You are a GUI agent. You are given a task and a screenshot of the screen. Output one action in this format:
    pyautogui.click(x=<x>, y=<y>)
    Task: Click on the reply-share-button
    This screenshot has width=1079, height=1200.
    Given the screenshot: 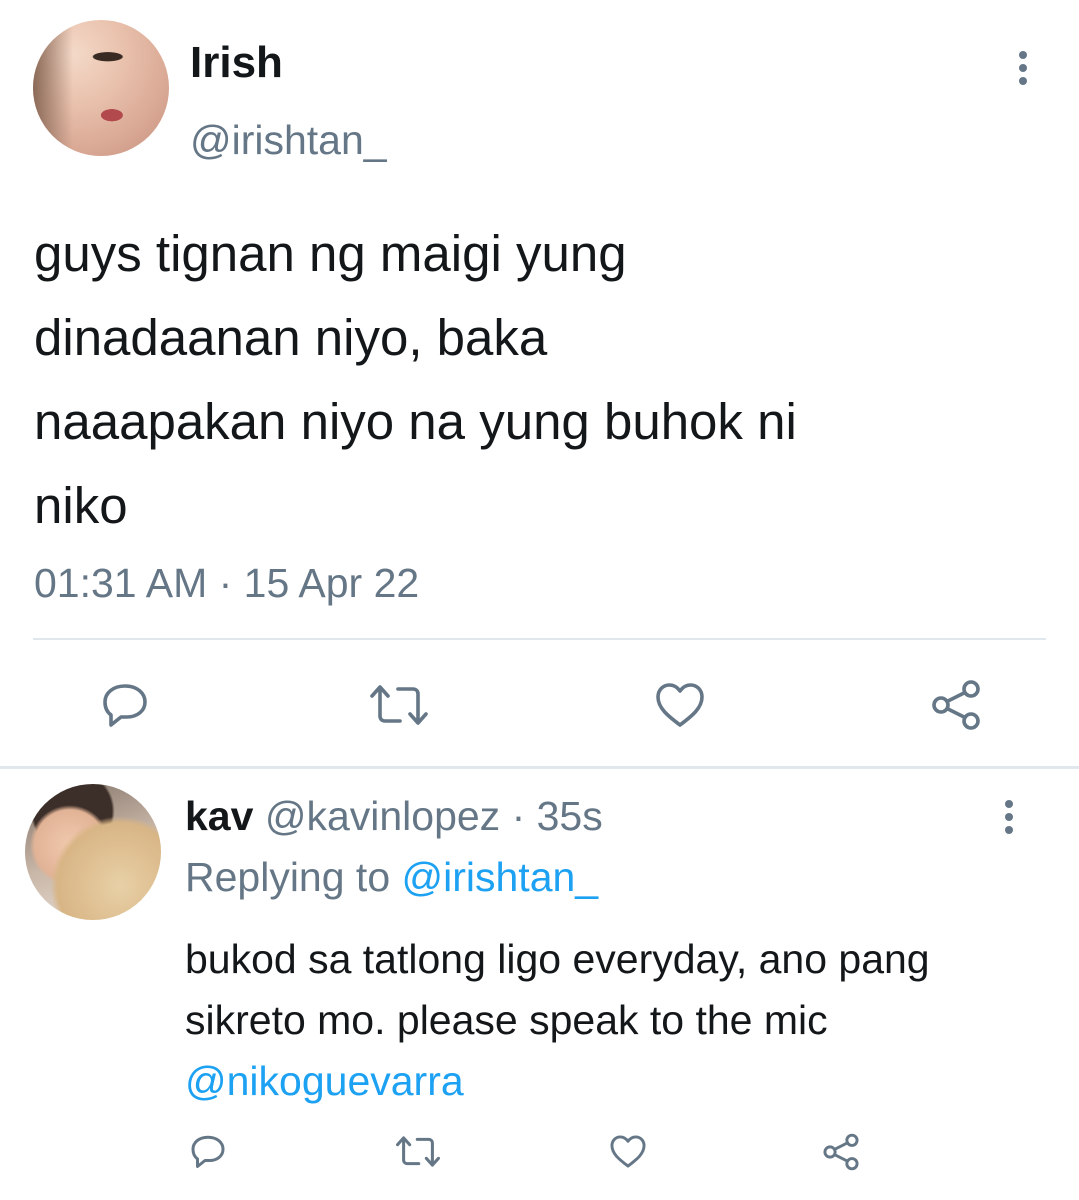 What is the action you would take?
    pyautogui.click(x=841, y=1152)
    